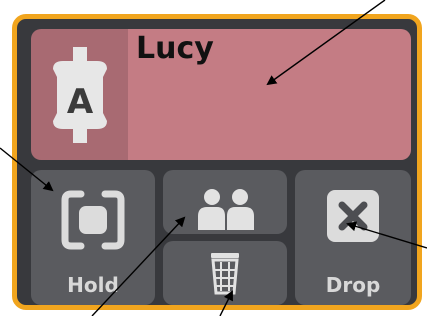 This screenshot has height=316, width=427. I want to click on two-people-icon, so click(226, 209).